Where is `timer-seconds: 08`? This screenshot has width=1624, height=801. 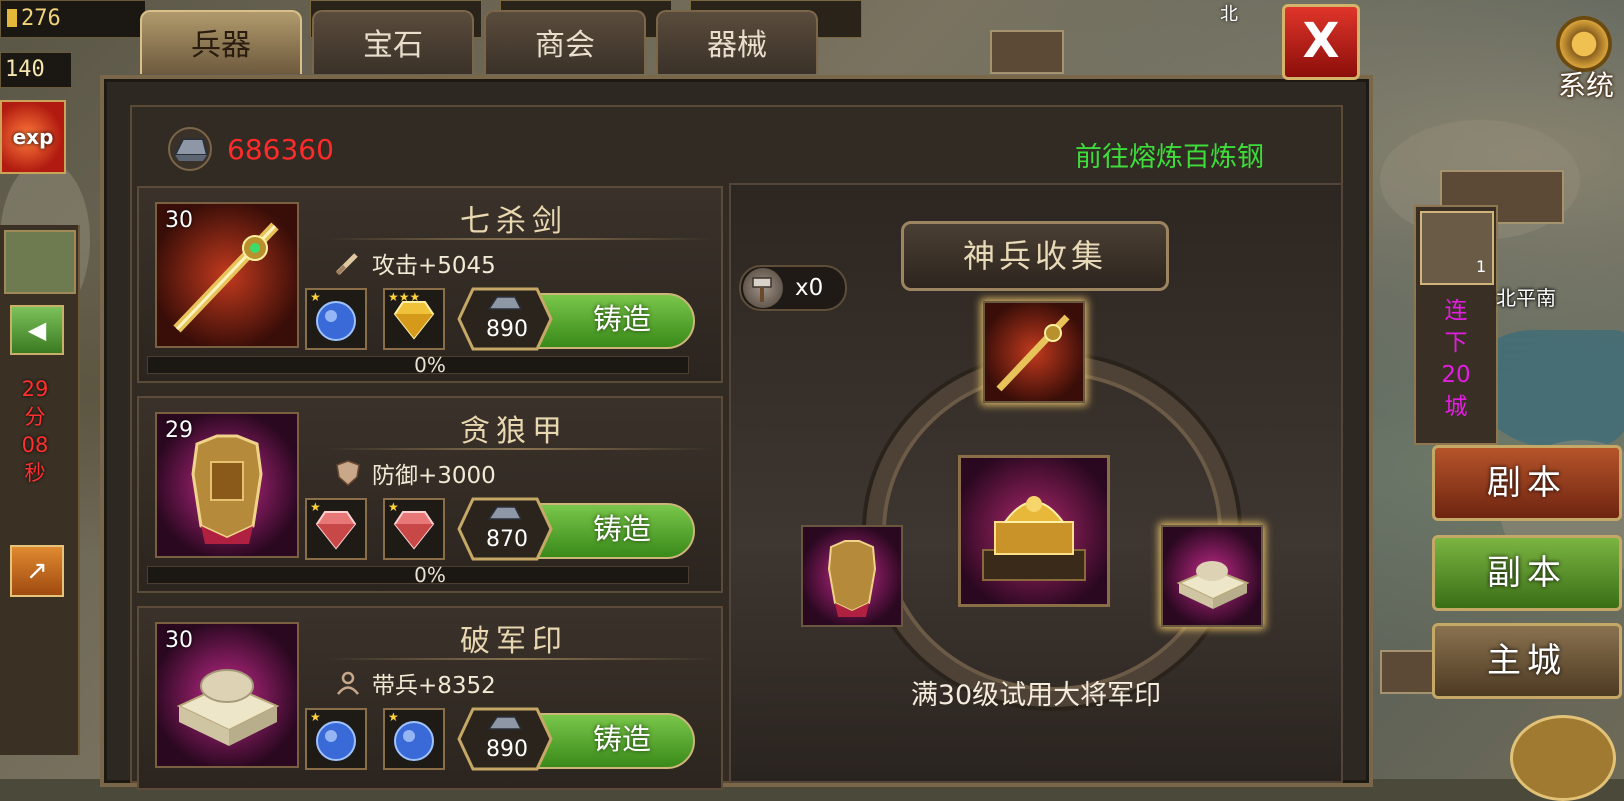
timer-seconds: 08 is located at coordinates (35, 445).